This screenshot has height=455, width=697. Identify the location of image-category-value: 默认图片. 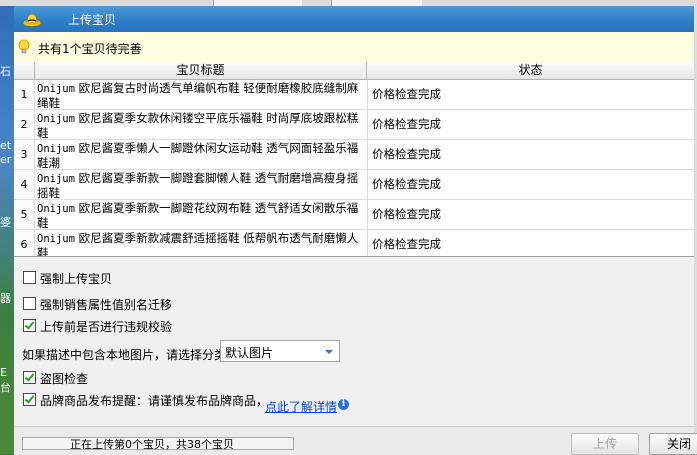
(249, 353).